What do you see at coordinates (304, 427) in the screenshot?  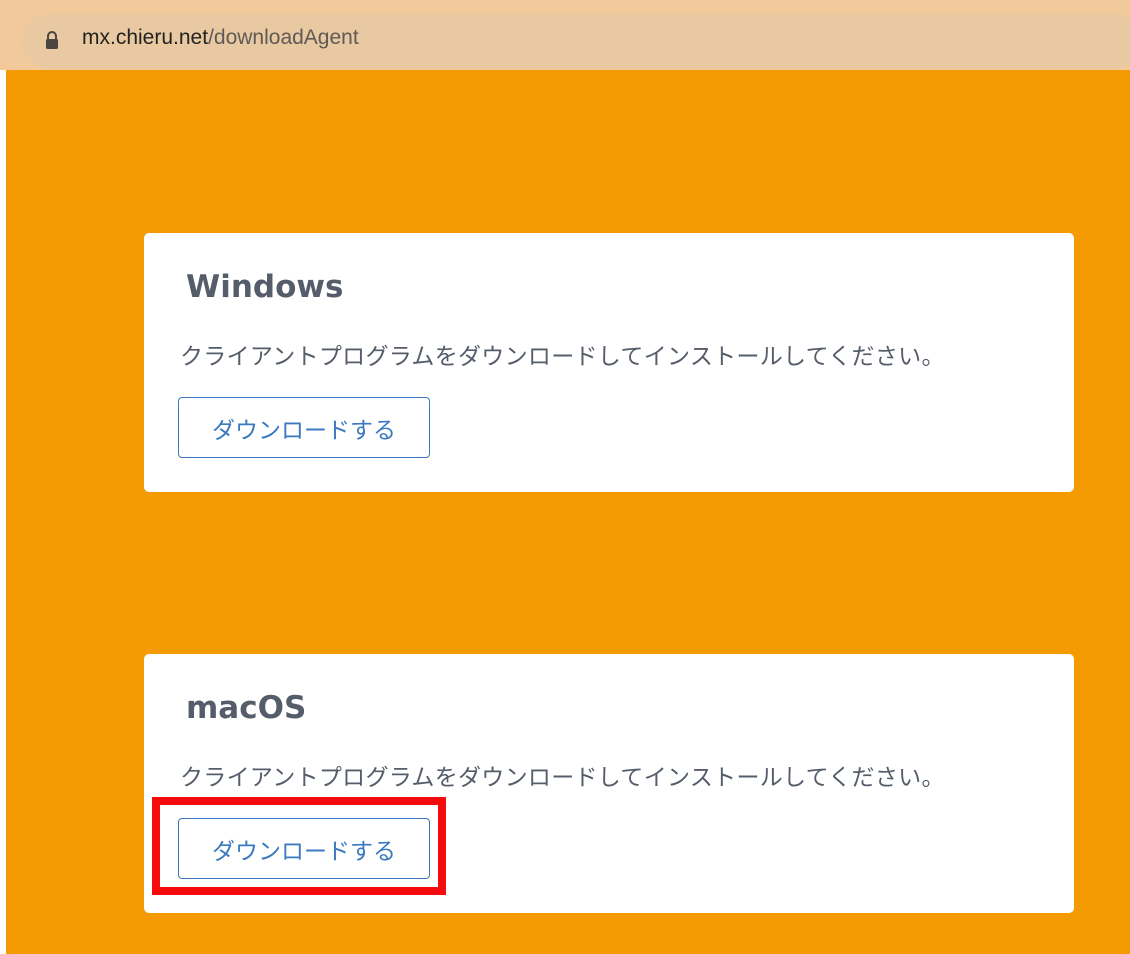 I see `download-button-windows: ダウンロードする` at bounding box center [304, 427].